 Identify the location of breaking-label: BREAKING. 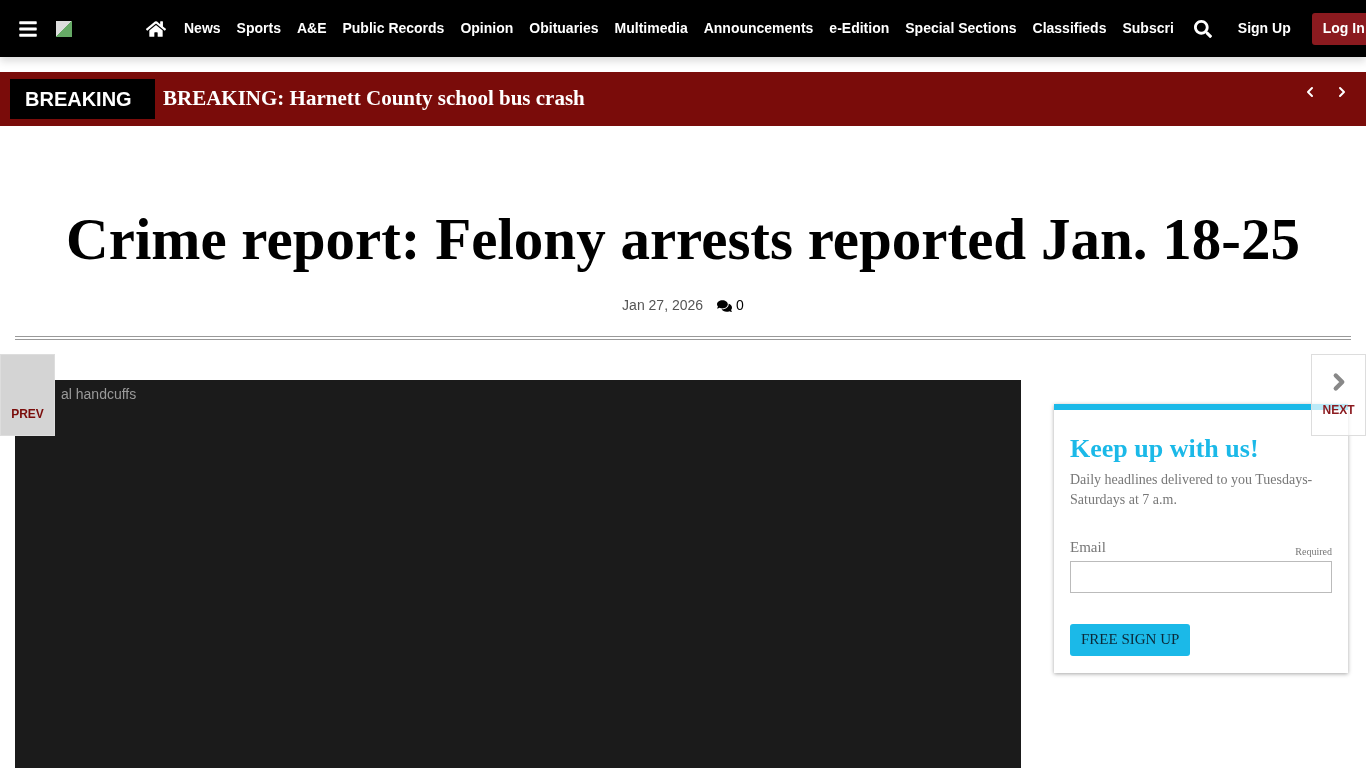
(82, 99).